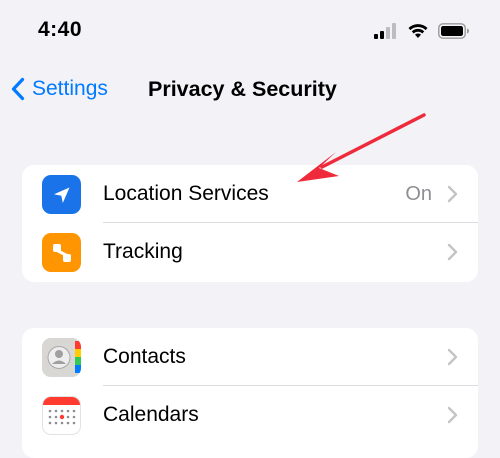 This screenshot has width=500, height=458. I want to click on back-button: Settings, so click(59, 89).